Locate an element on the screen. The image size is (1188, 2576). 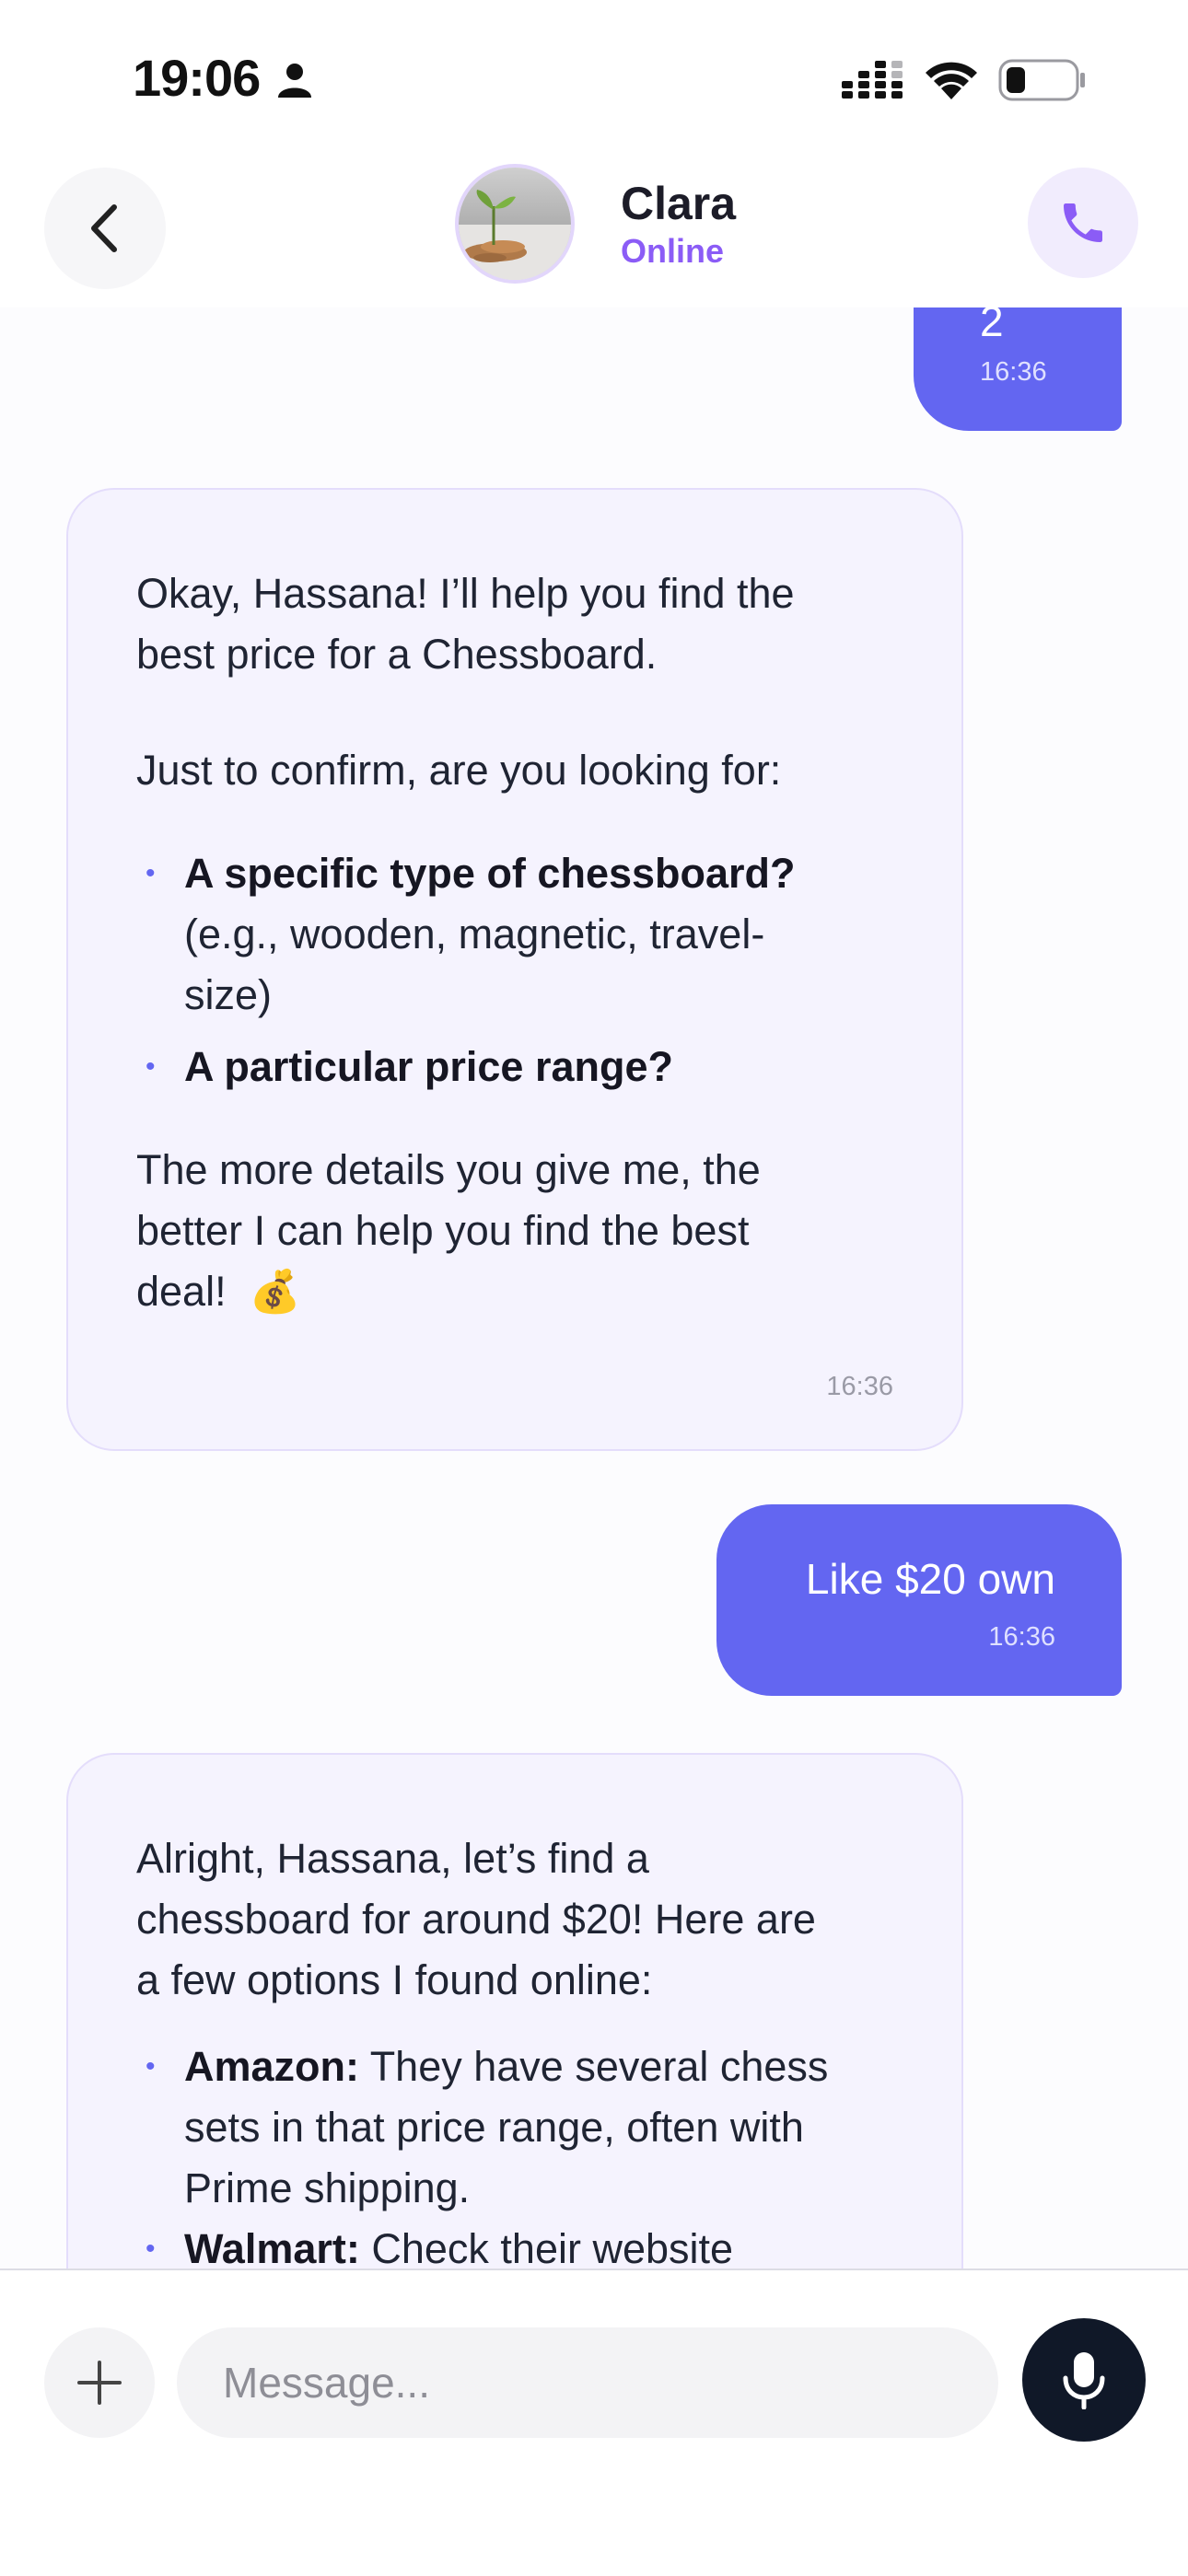
chat-header: Clara Online is located at coordinates (594, 228).